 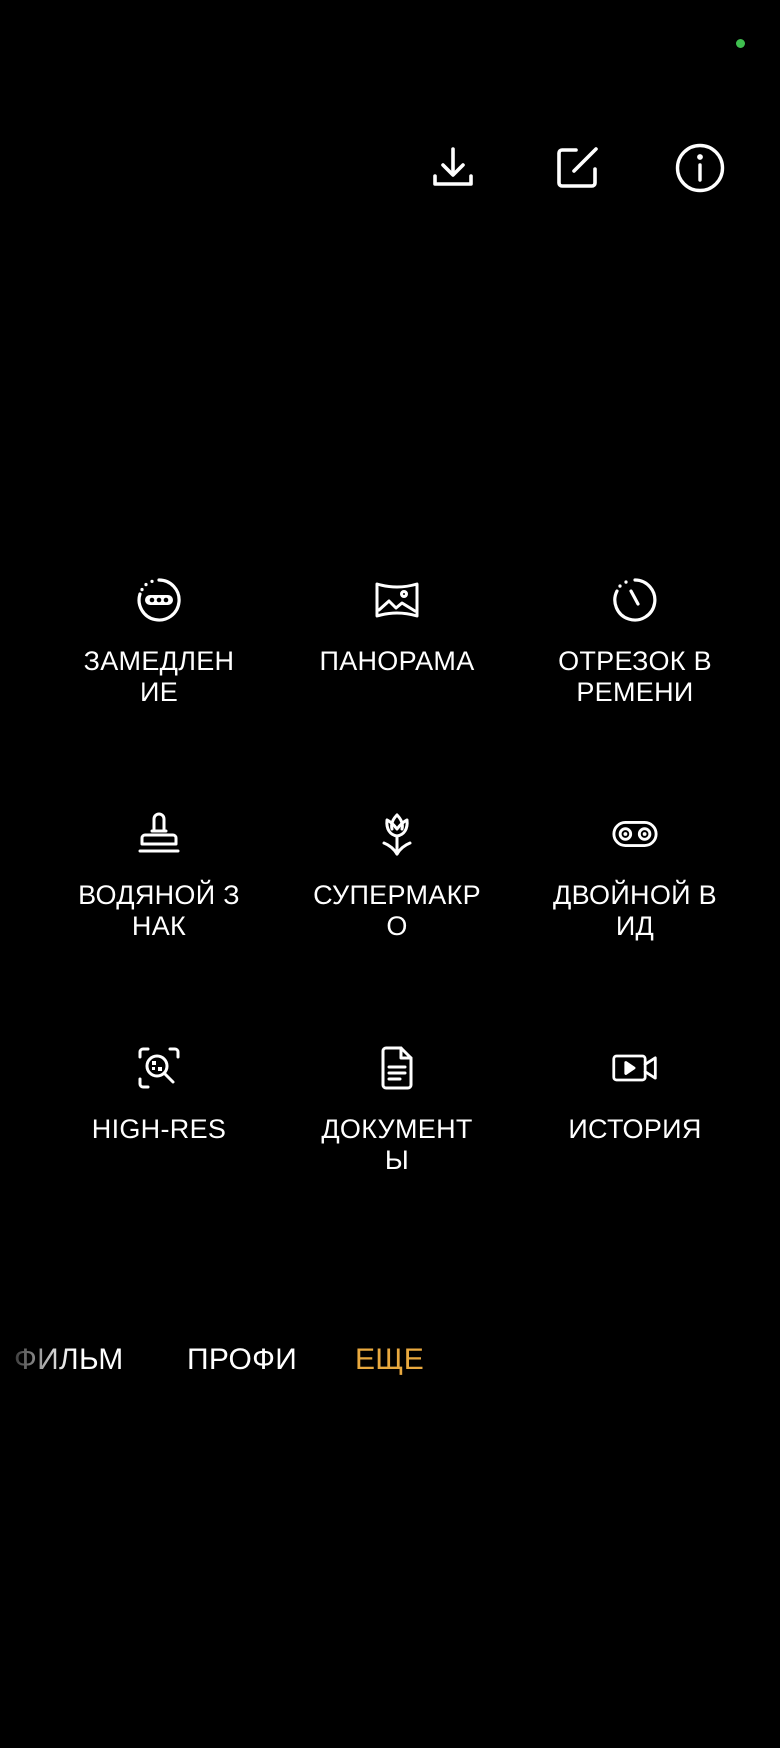 I want to click on edit-icon, so click(x=577, y=167).